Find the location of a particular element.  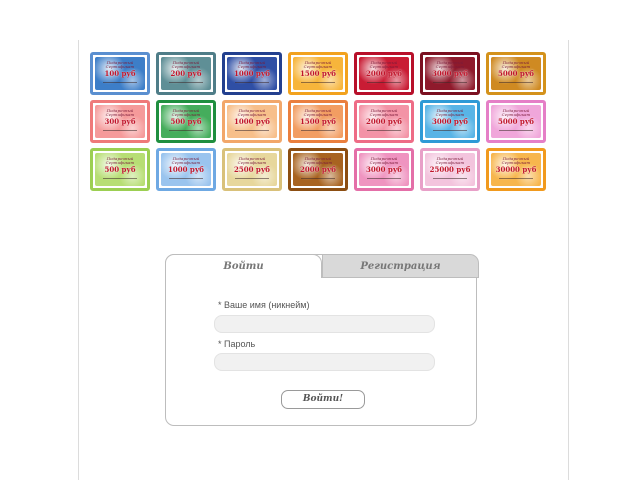

certificate-artwork: Подарочный Сертификат 25000 руб is located at coordinates (450, 169).